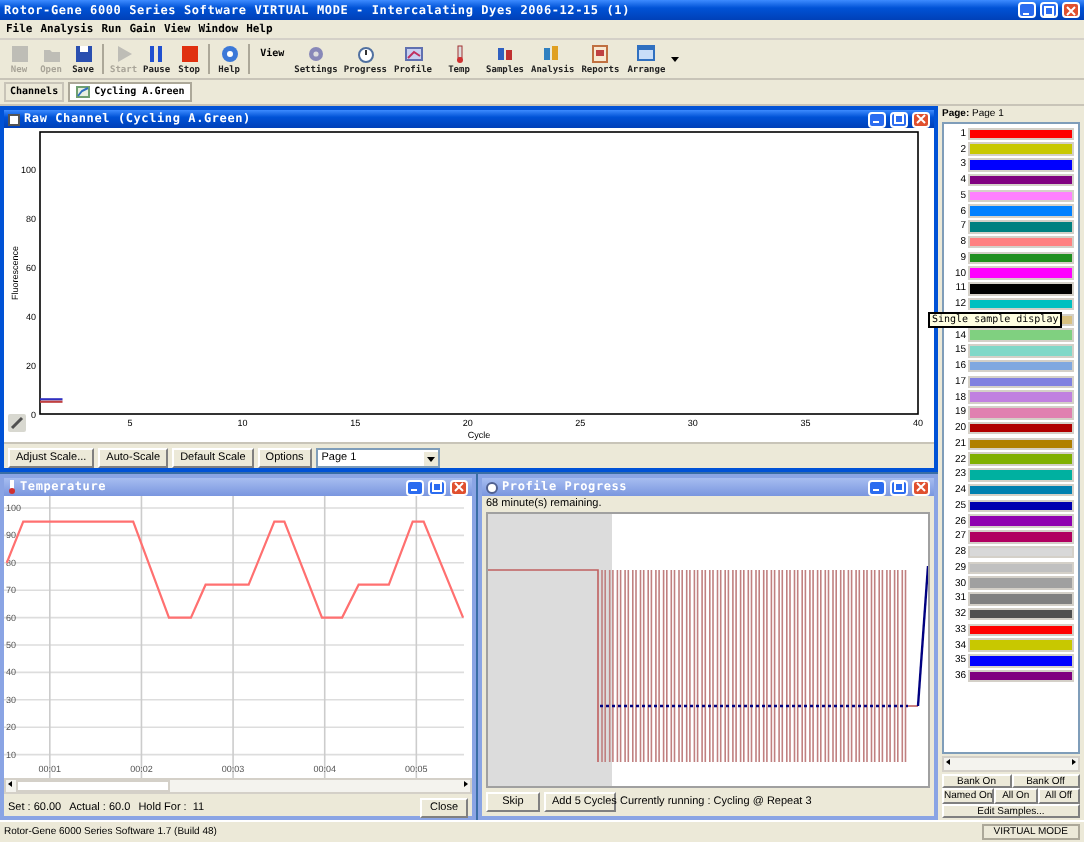 This screenshot has width=1084, height=842. Describe the element at coordinates (156, 53) in the screenshot. I see `pause-icon` at that location.